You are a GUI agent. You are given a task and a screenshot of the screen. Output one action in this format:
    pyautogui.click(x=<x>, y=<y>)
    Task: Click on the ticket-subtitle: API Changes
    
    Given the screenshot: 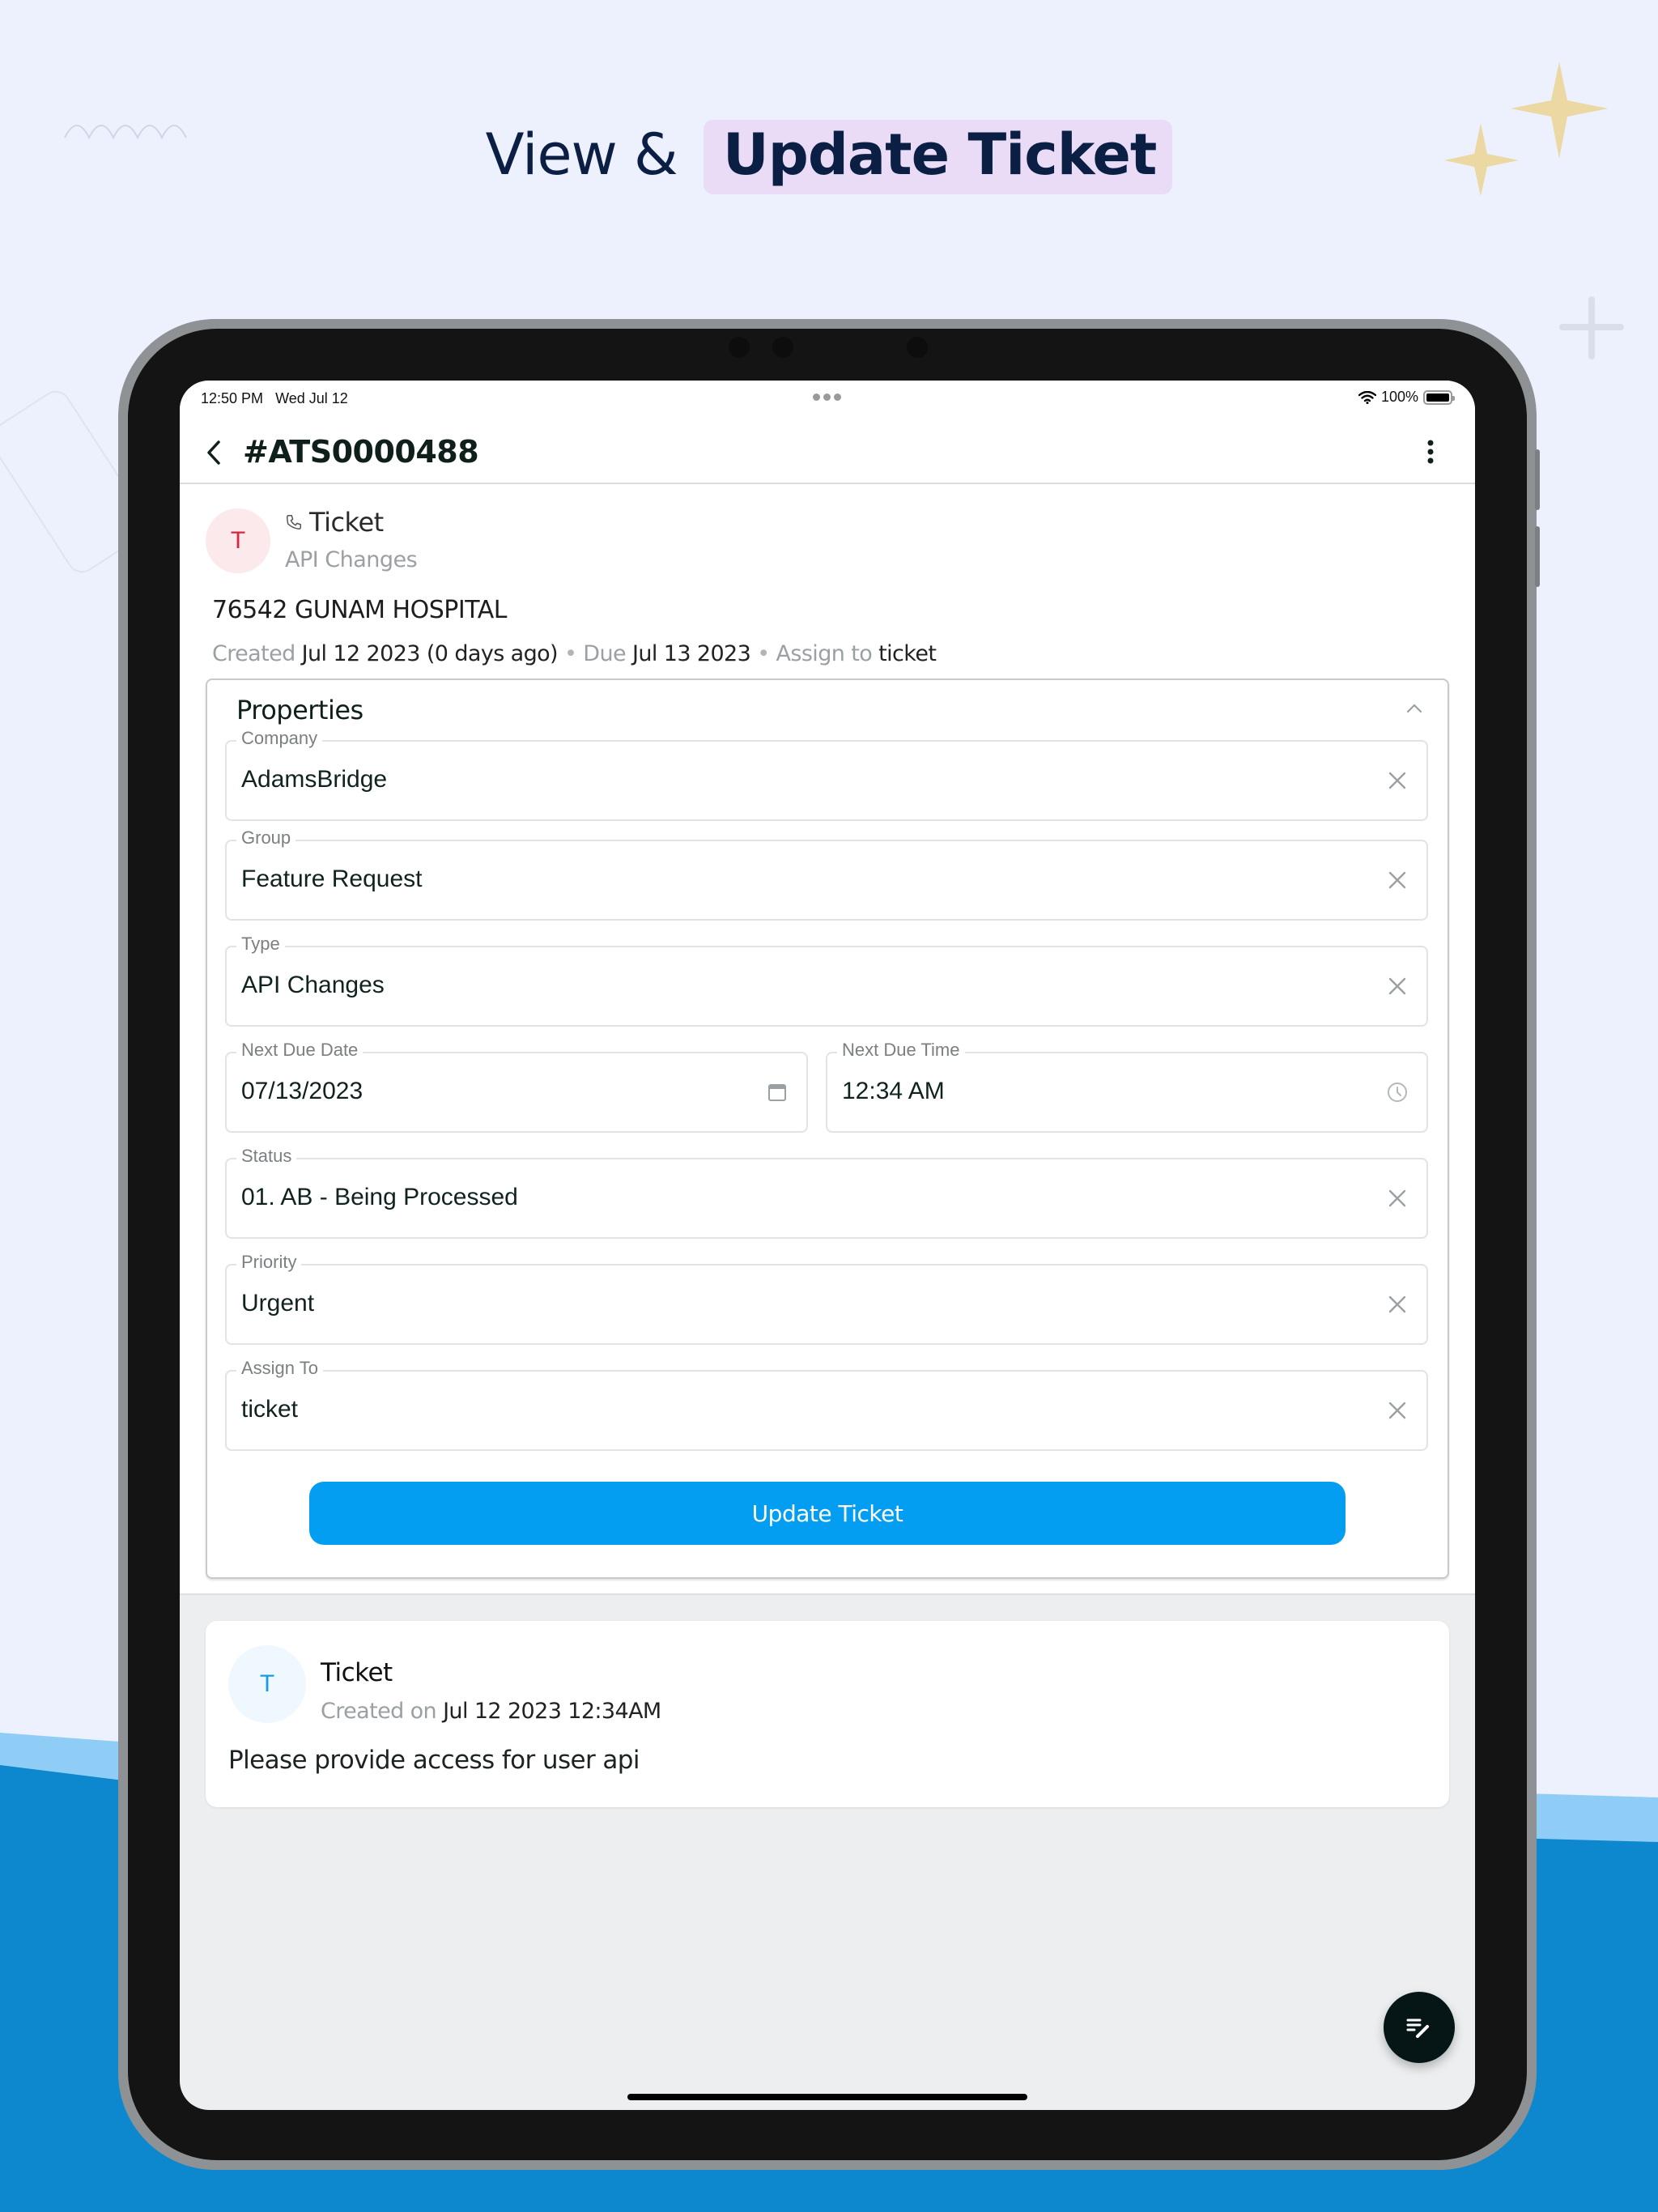 What is the action you would take?
    pyautogui.click(x=351, y=560)
    